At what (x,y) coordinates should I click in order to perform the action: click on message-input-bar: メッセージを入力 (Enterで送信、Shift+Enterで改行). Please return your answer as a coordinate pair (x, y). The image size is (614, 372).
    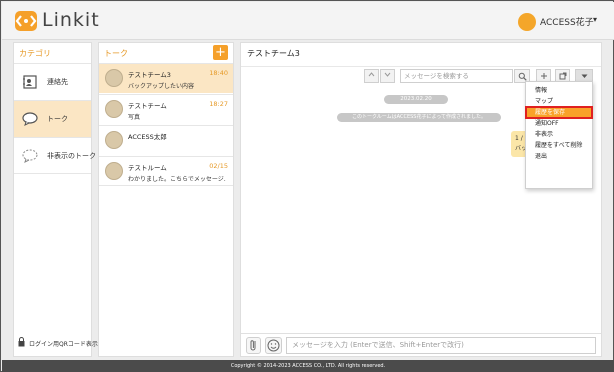
    Looking at the image, I should click on (421, 344).